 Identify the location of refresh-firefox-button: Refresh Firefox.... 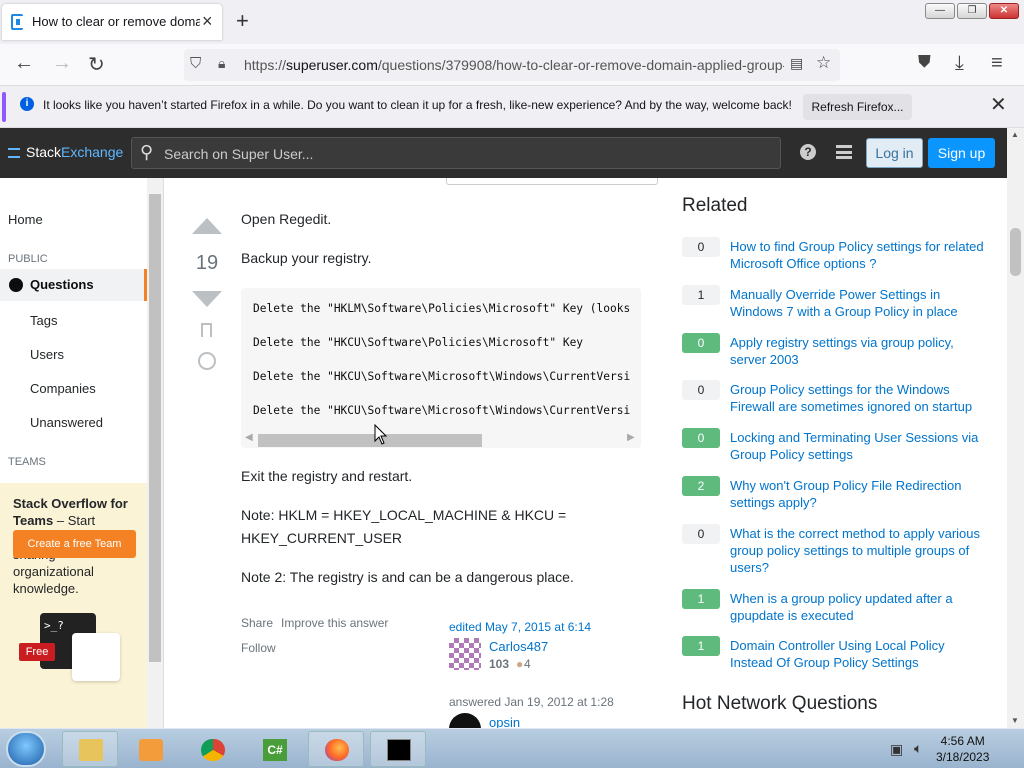
(857, 107).